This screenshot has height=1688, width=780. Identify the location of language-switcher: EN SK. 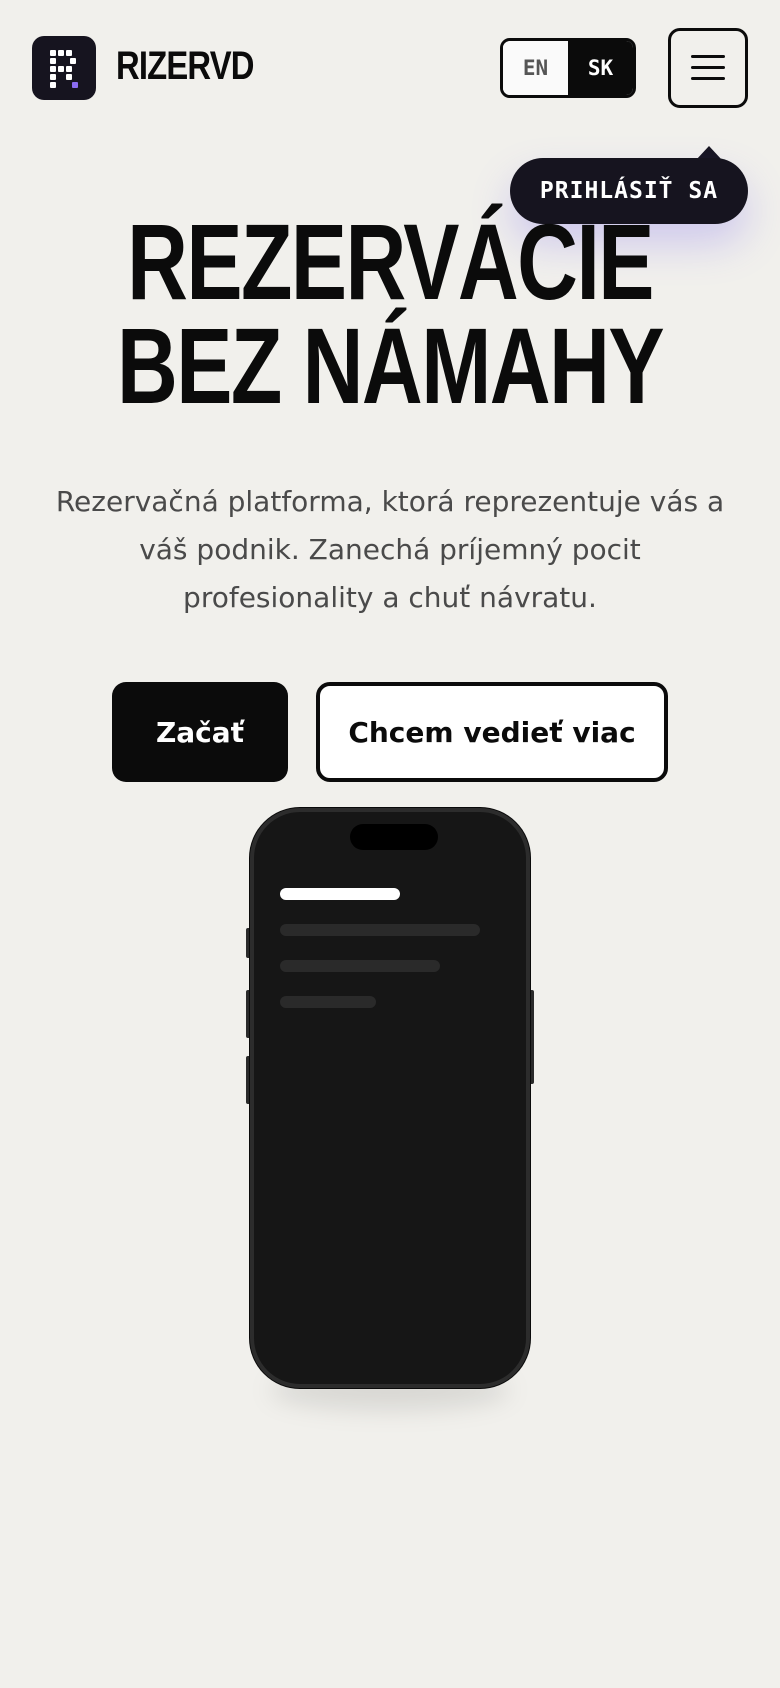
(568, 68).